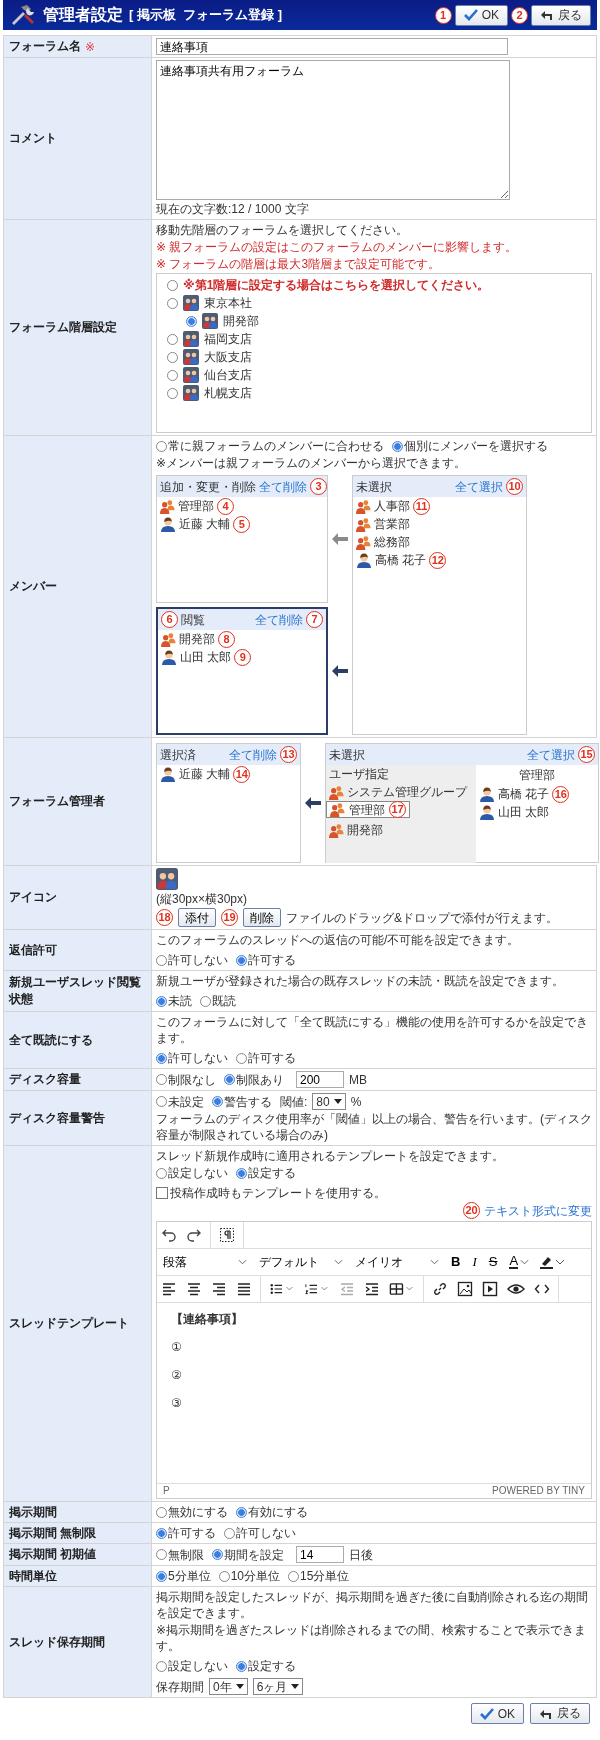 The image size is (600, 1740). What do you see at coordinates (262, 917) in the screenshot?
I see `delete-button: 削除` at bounding box center [262, 917].